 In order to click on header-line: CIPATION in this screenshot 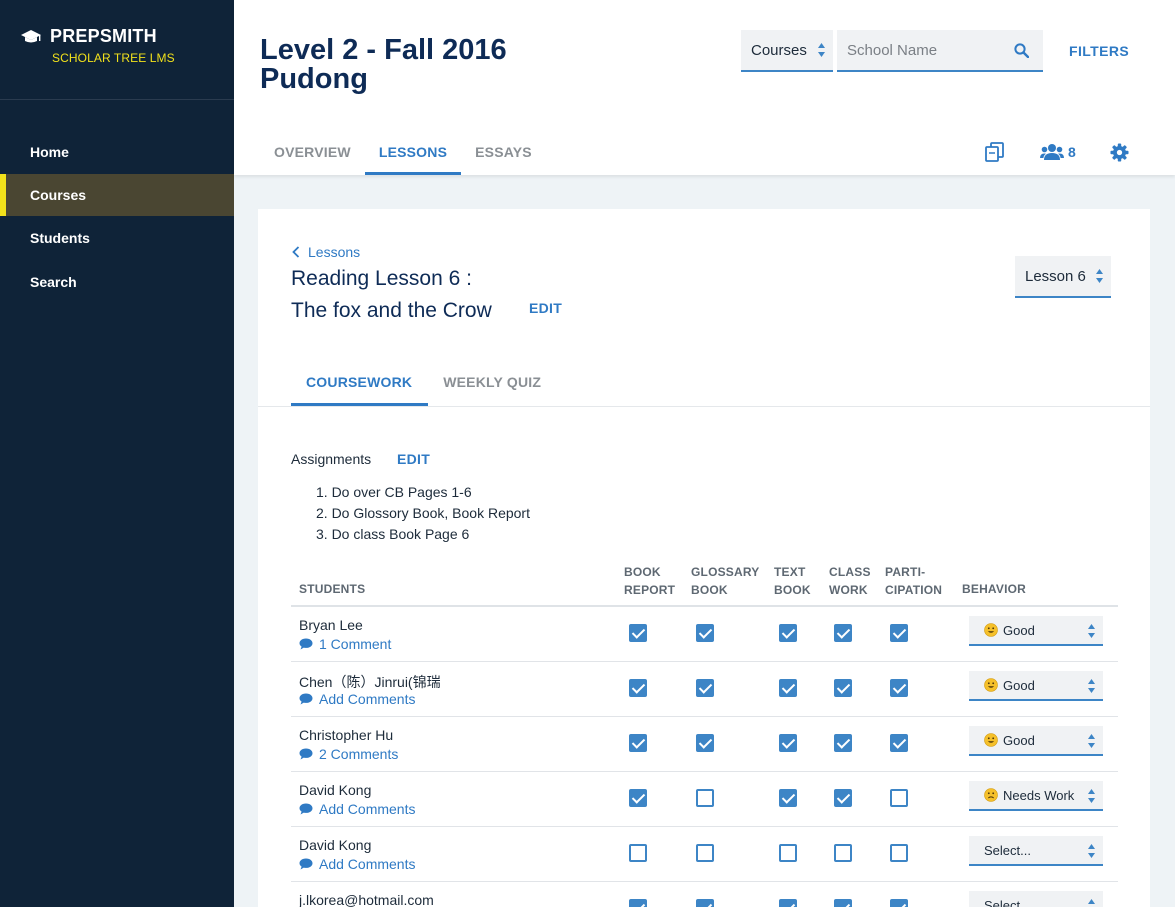, I will do `click(914, 590)`.